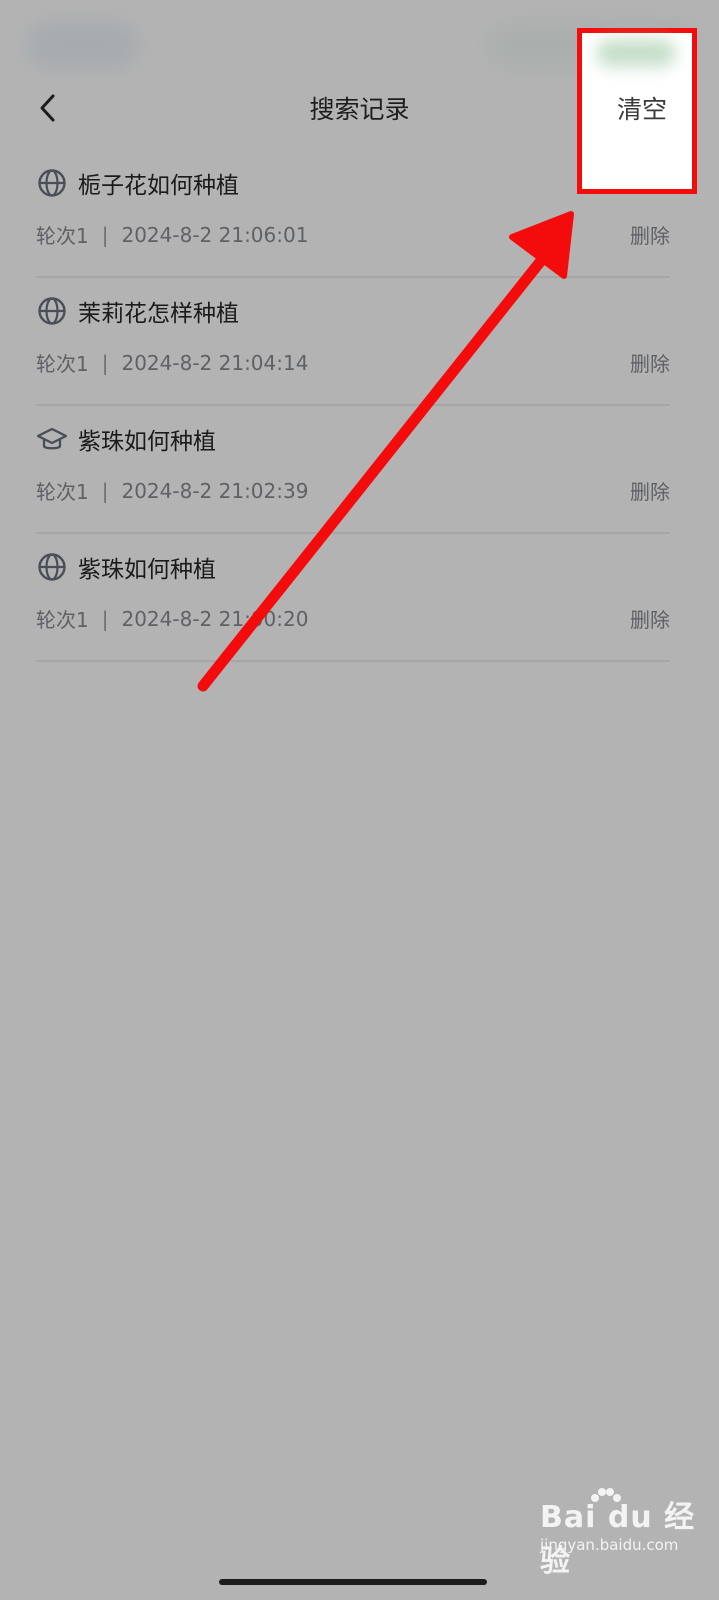 The height and width of the screenshot is (1600, 719). What do you see at coordinates (606, 1495) in the screenshot?
I see `paw-icon` at bounding box center [606, 1495].